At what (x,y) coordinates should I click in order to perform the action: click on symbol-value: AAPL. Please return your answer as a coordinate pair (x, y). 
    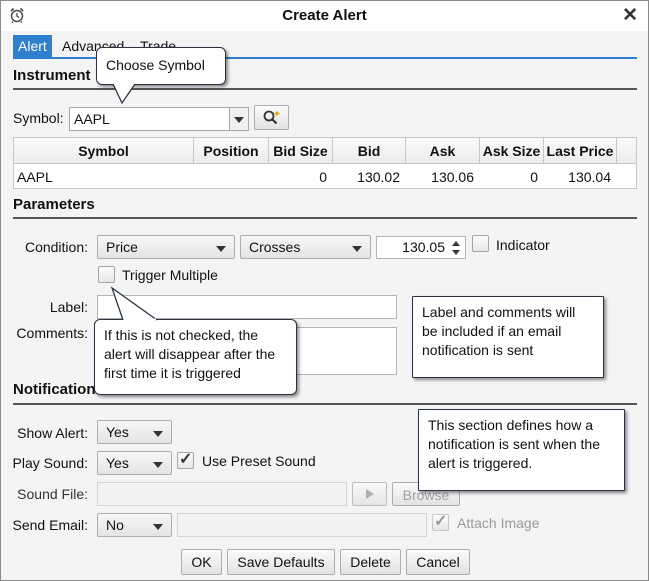
    Looking at the image, I should click on (92, 119).